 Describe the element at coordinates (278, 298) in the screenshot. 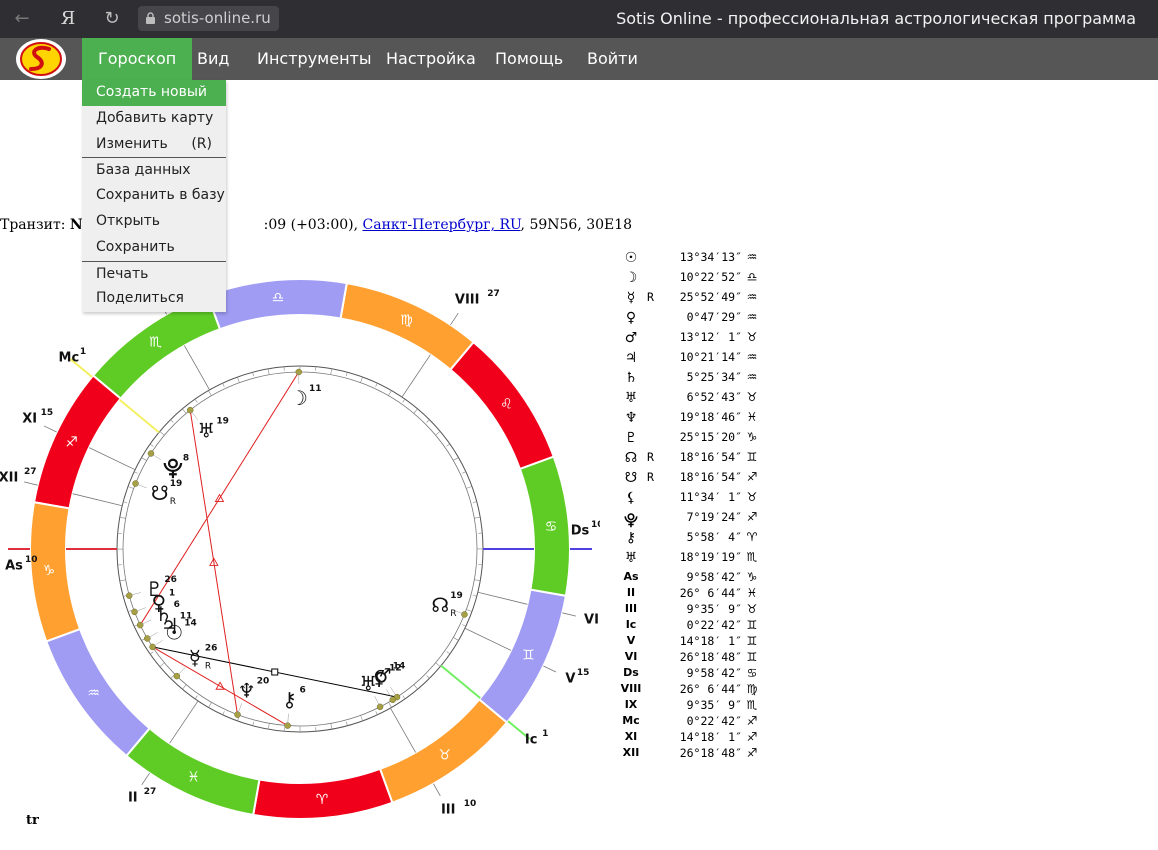

I see `zodiac-sign-glyph-7: ♎` at that location.